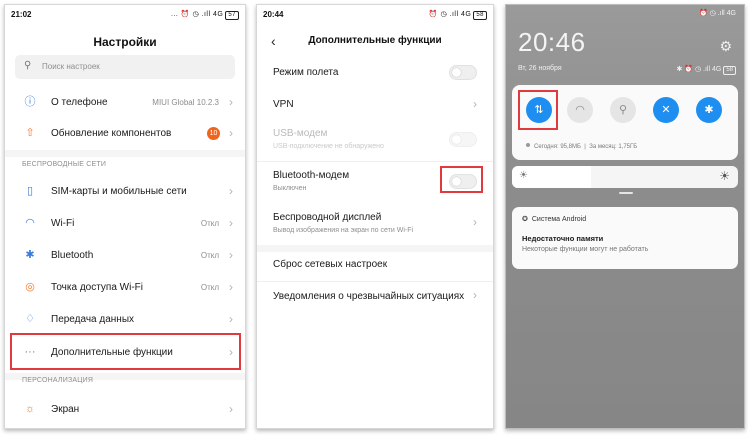 This screenshot has height=435, width=750. I want to click on data-transfer-icon: ♢, so click(30, 319).